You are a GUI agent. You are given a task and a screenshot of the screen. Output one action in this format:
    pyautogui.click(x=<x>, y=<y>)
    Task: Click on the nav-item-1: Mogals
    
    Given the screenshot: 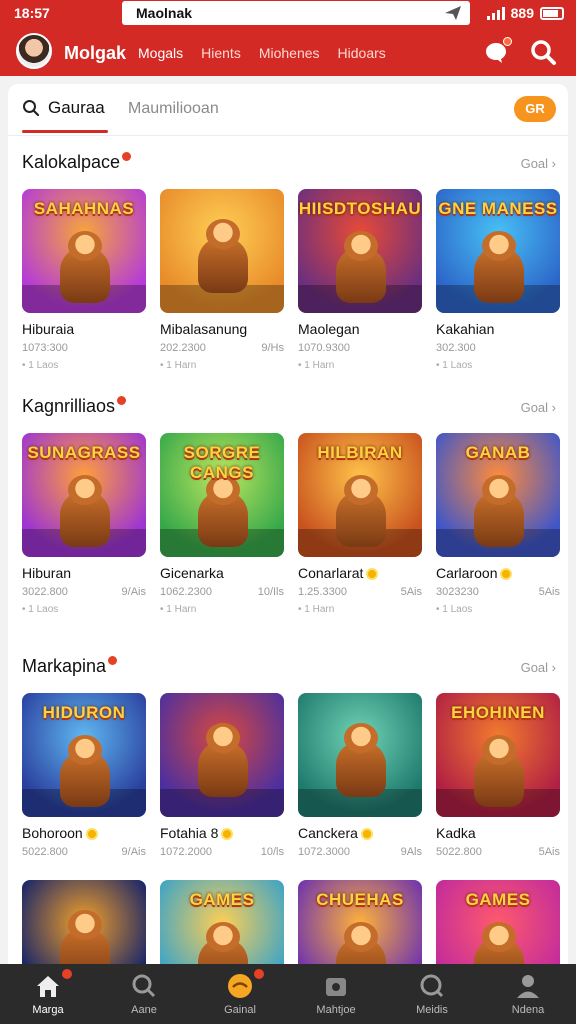 What is the action you would take?
    pyautogui.click(x=160, y=53)
    